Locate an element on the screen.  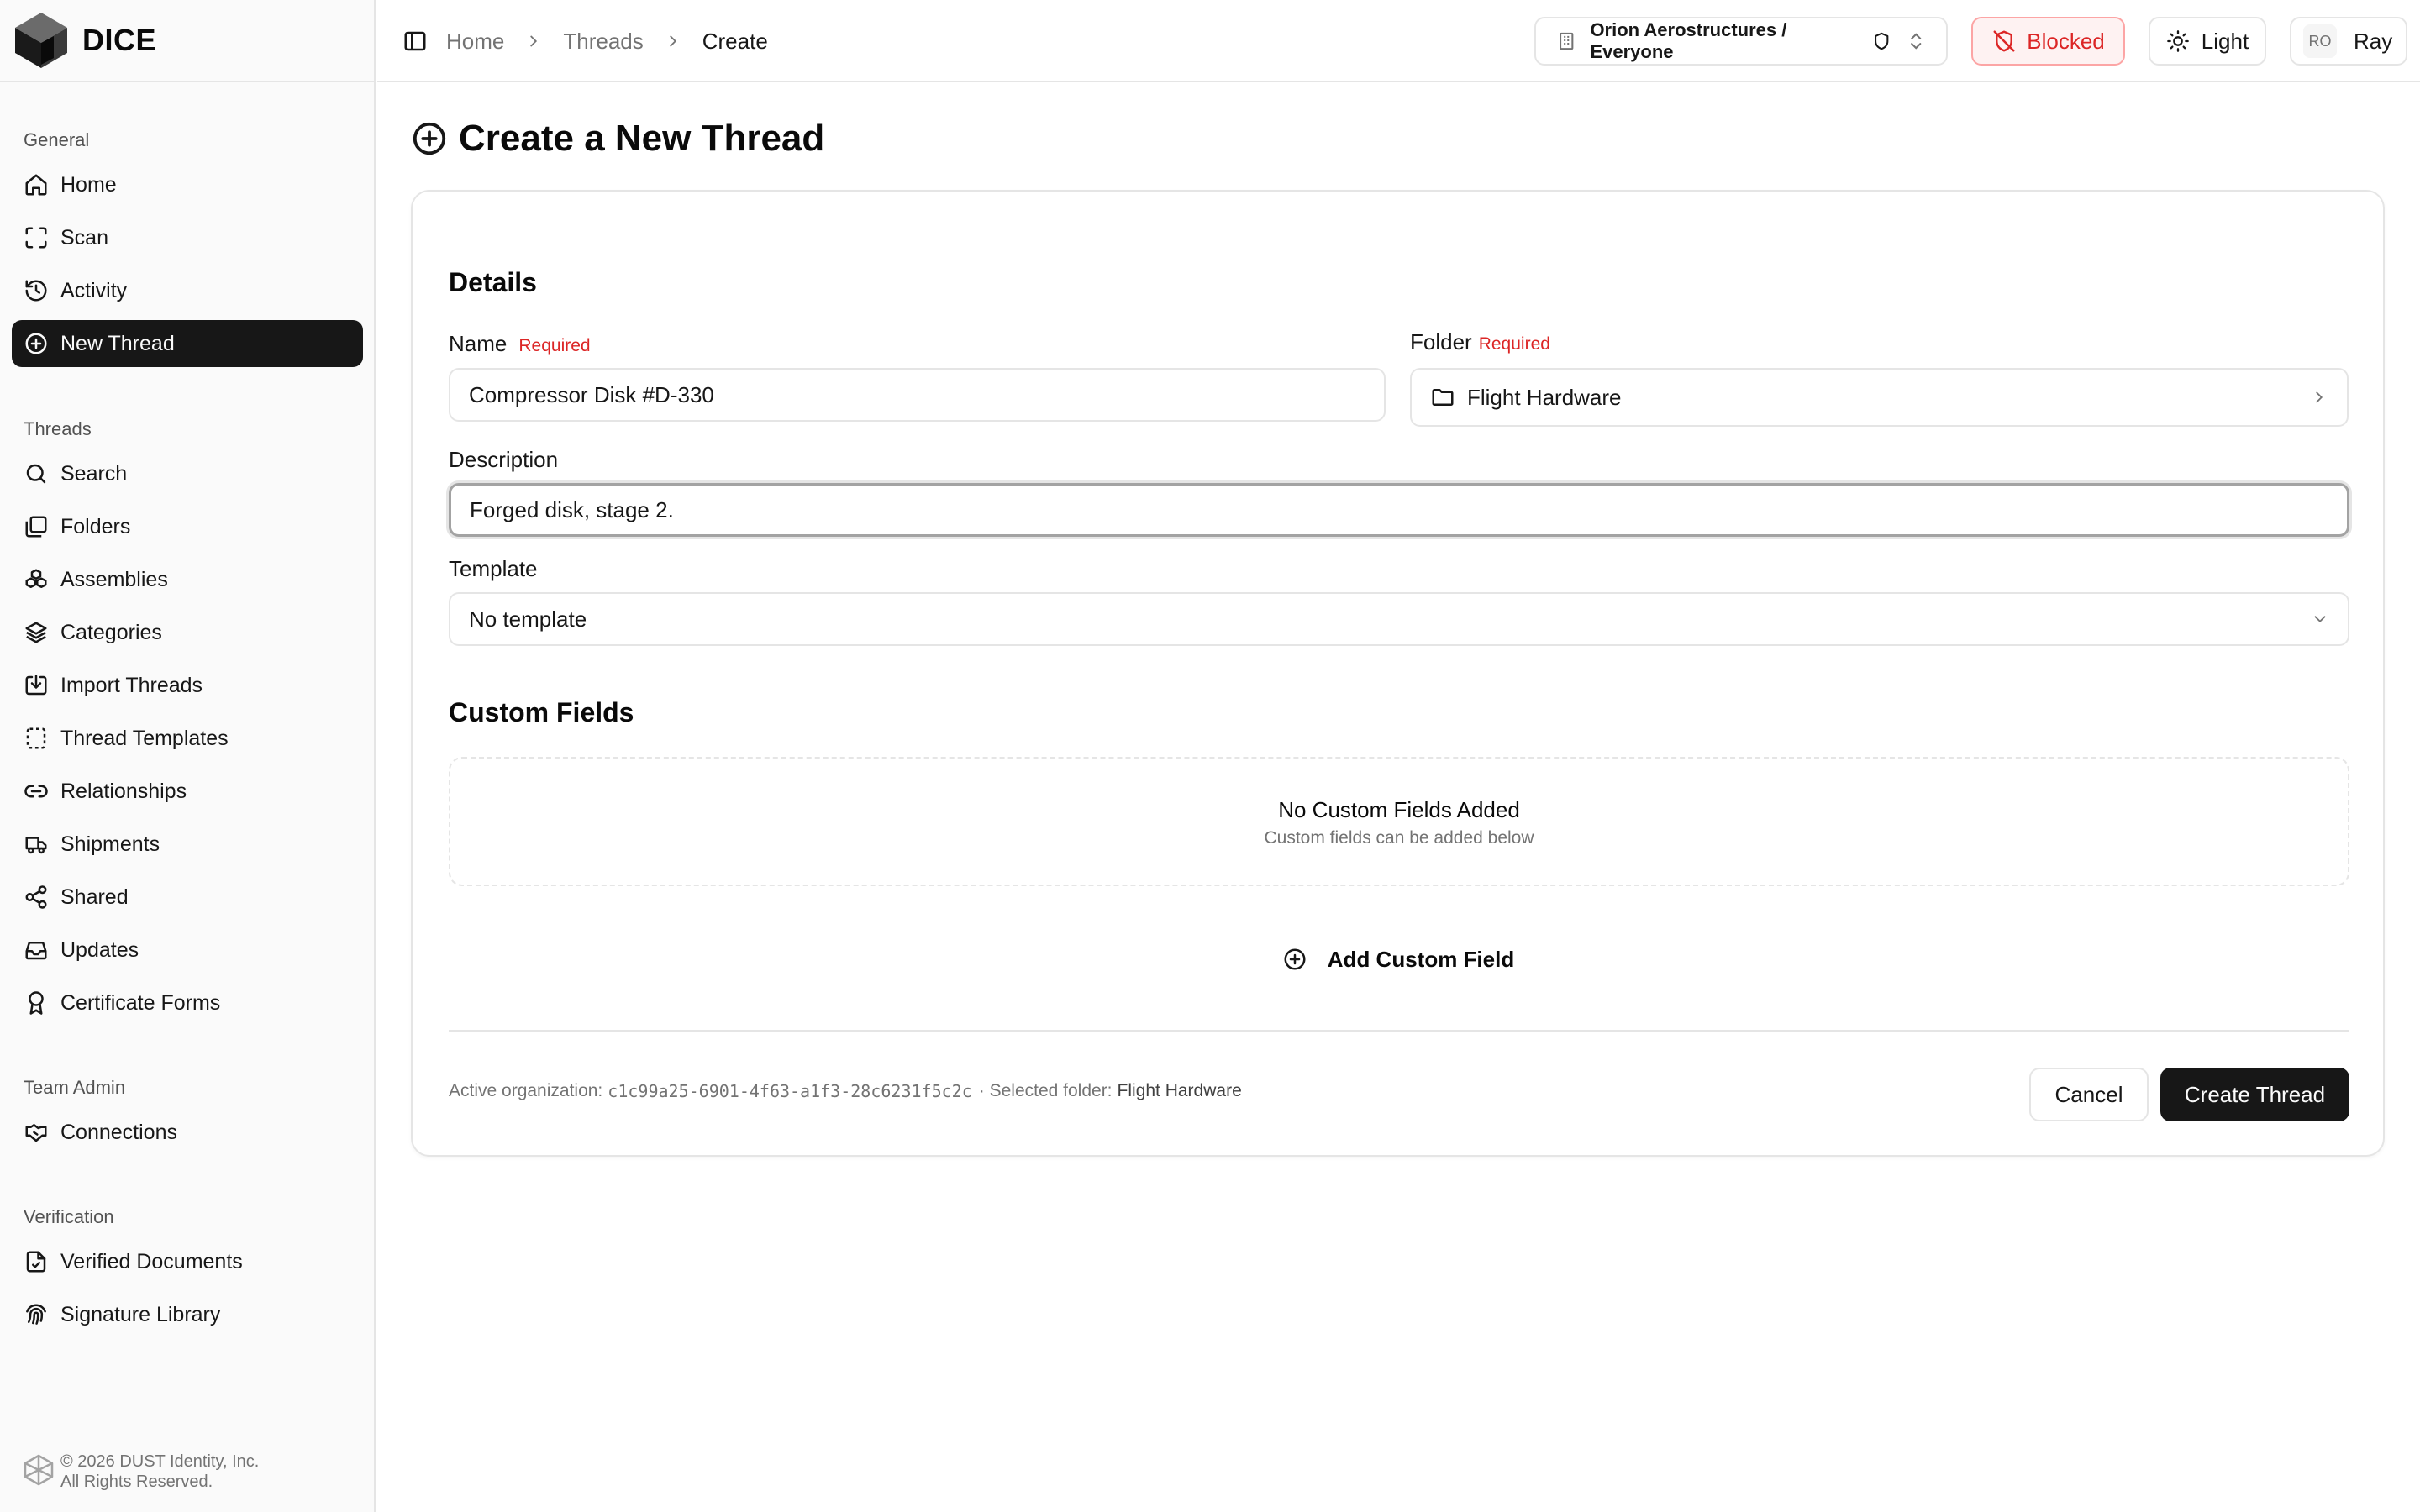
sidebar-item-certificate-forms: Certificate Forms is located at coordinates (187, 1002).